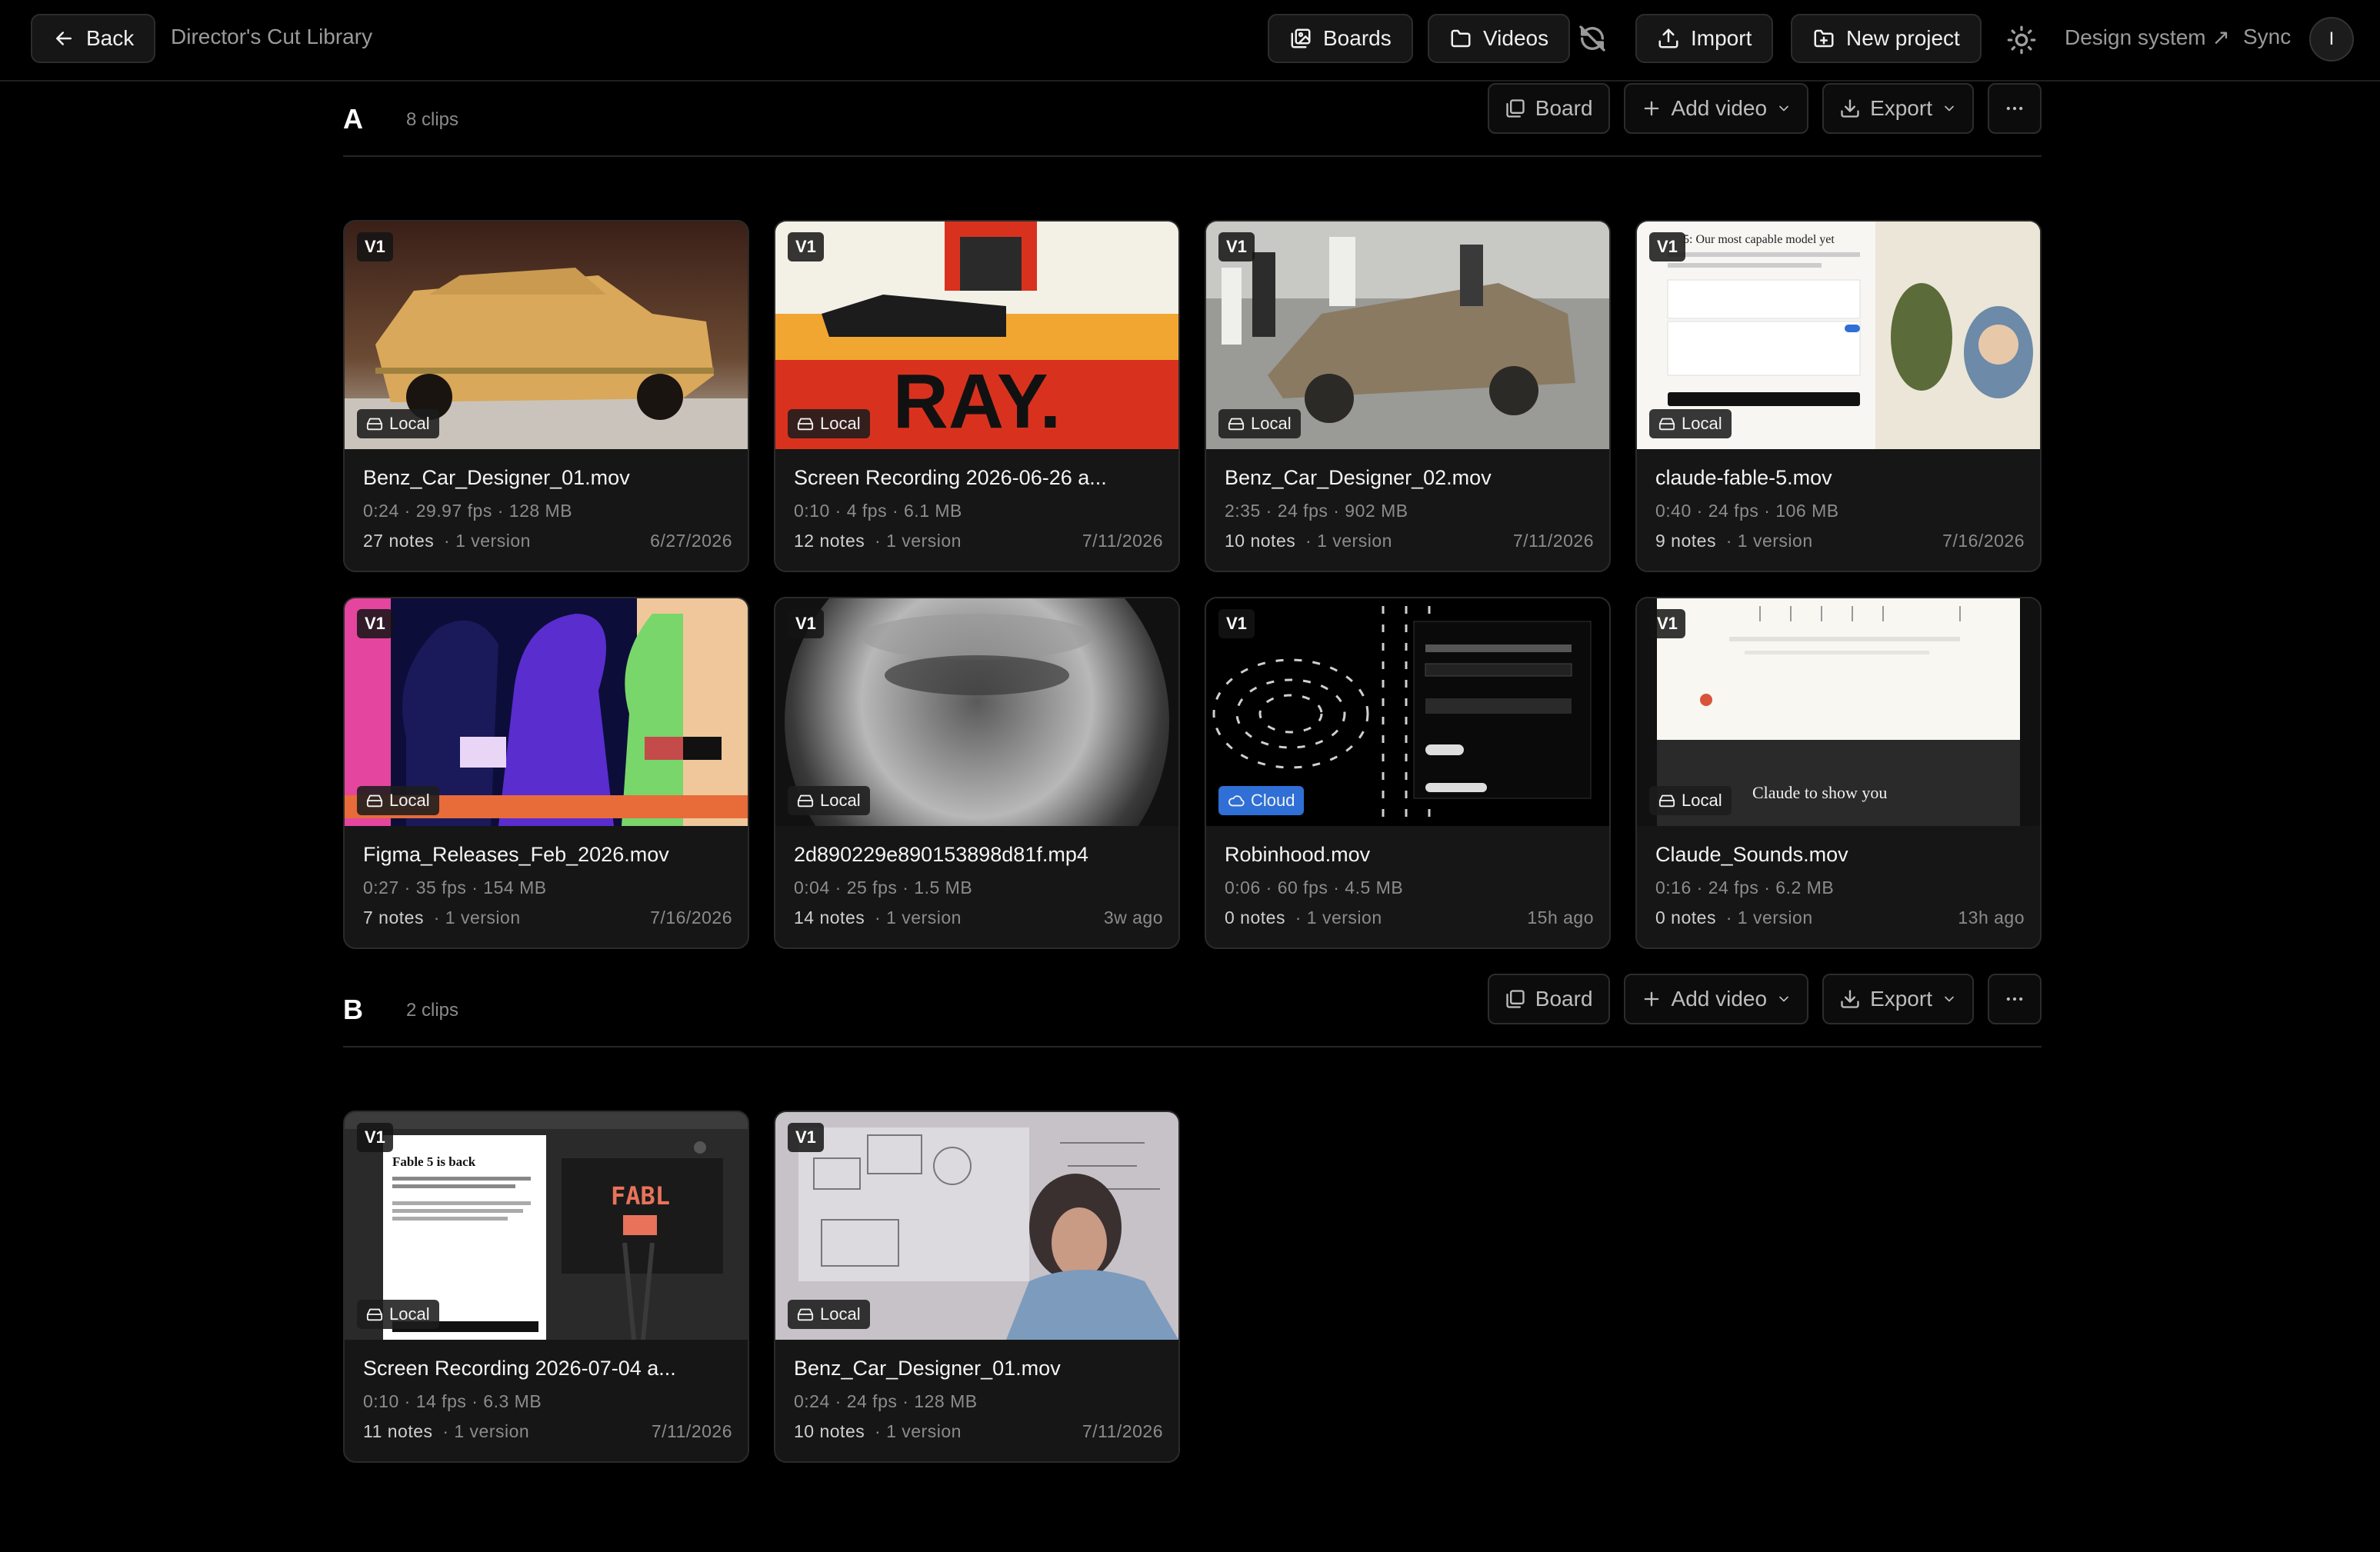  I want to click on video-thumbnail: Fable 5 is back FABL V1 Local, so click(547, 1226).